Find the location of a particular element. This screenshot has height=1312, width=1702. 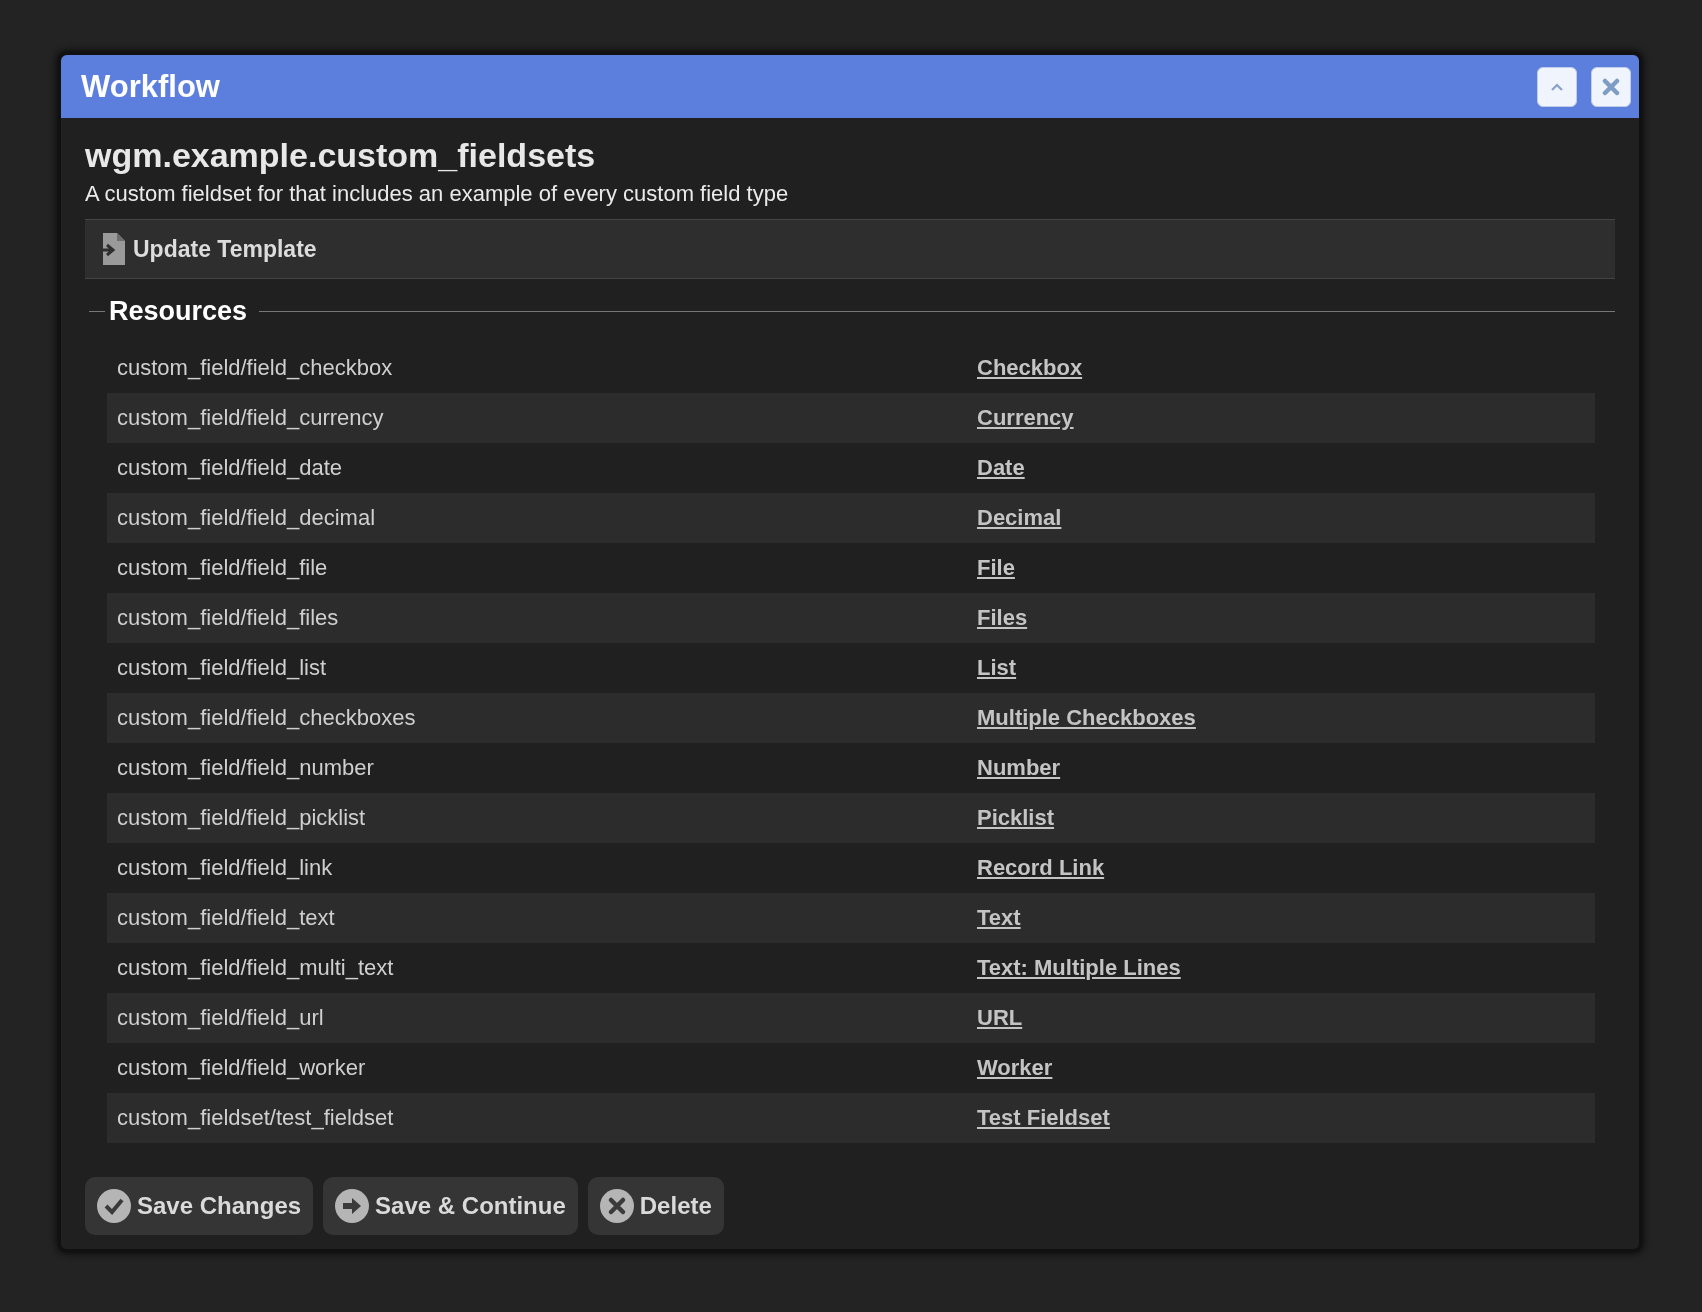

resource-path: custom_field/field_file is located at coordinates (222, 568).